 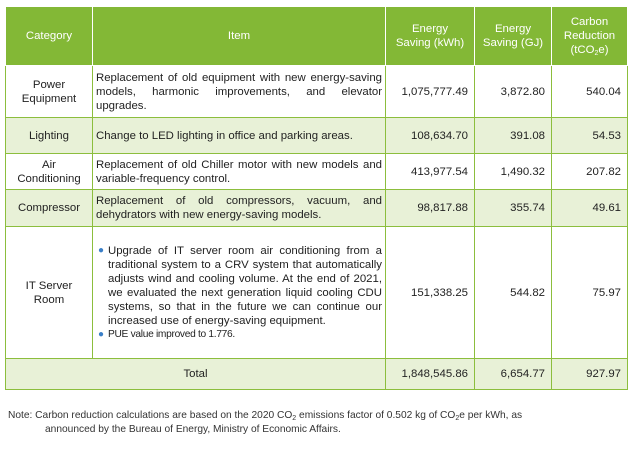 What do you see at coordinates (513, 36) in the screenshot?
I see `header-energy-gj: Energy Saving (GJ)` at bounding box center [513, 36].